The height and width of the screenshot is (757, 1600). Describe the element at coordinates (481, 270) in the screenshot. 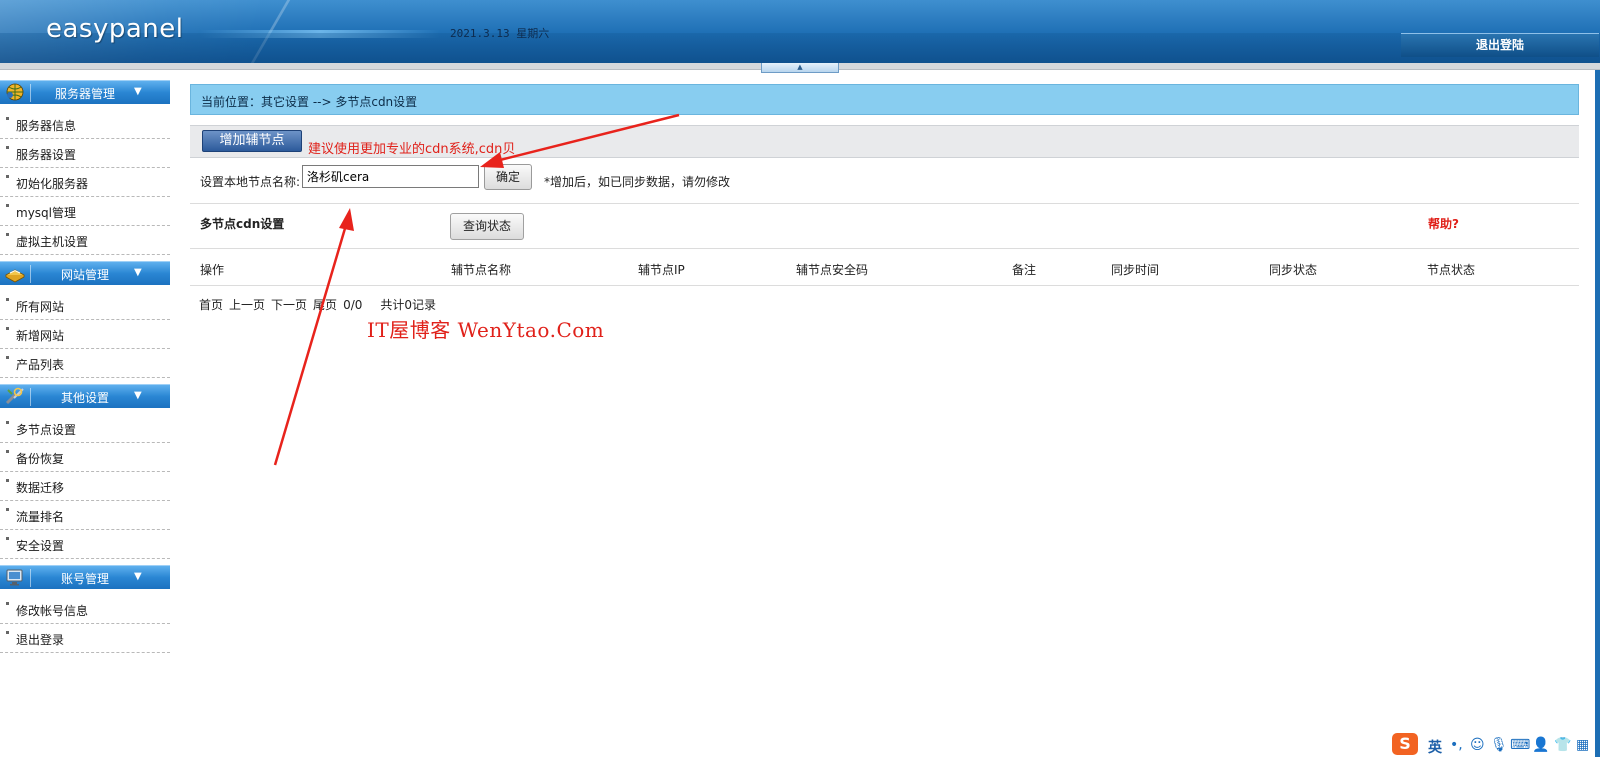

I see `column-header-node-name: 辅节点名称` at that location.